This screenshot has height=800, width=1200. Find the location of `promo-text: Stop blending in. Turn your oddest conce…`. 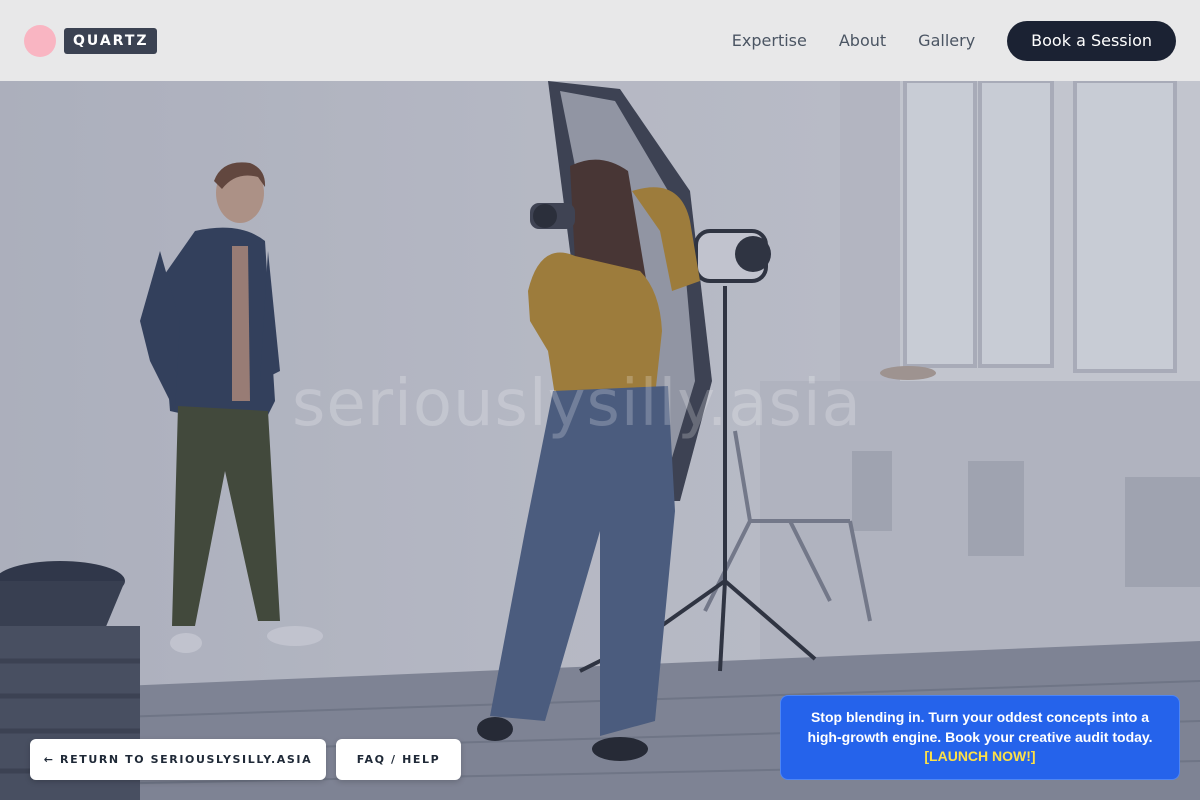

promo-text: Stop blending in. Turn your oddest conce… is located at coordinates (980, 727).